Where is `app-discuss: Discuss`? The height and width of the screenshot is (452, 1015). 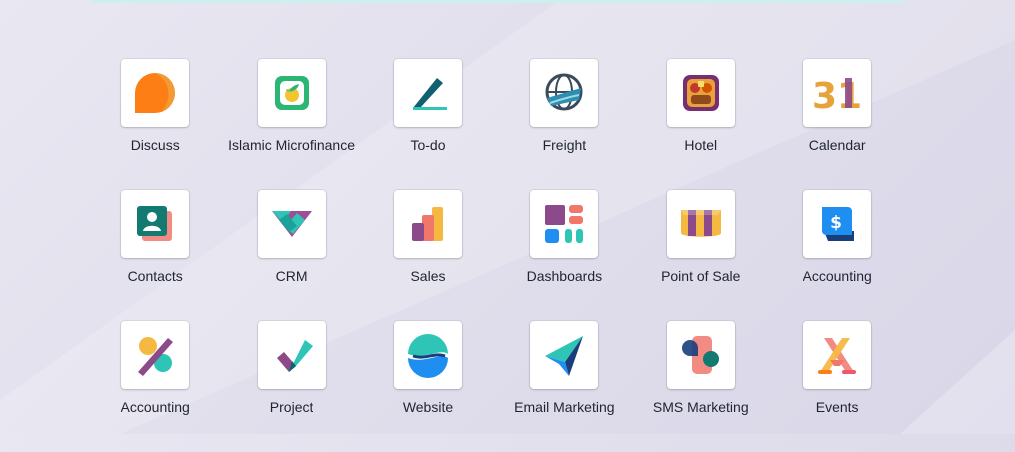 app-discuss: Discuss is located at coordinates (155, 124).